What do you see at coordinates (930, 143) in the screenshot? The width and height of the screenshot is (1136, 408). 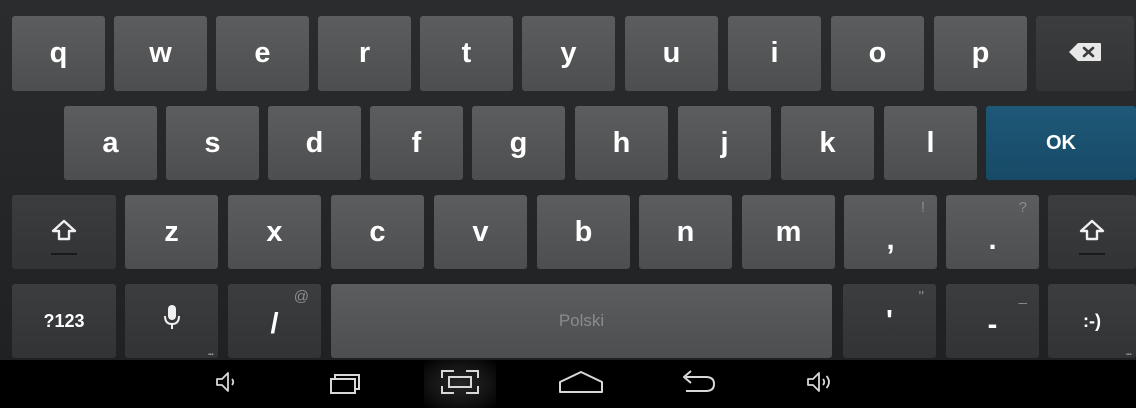 I see `key-l: l` at bounding box center [930, 143].